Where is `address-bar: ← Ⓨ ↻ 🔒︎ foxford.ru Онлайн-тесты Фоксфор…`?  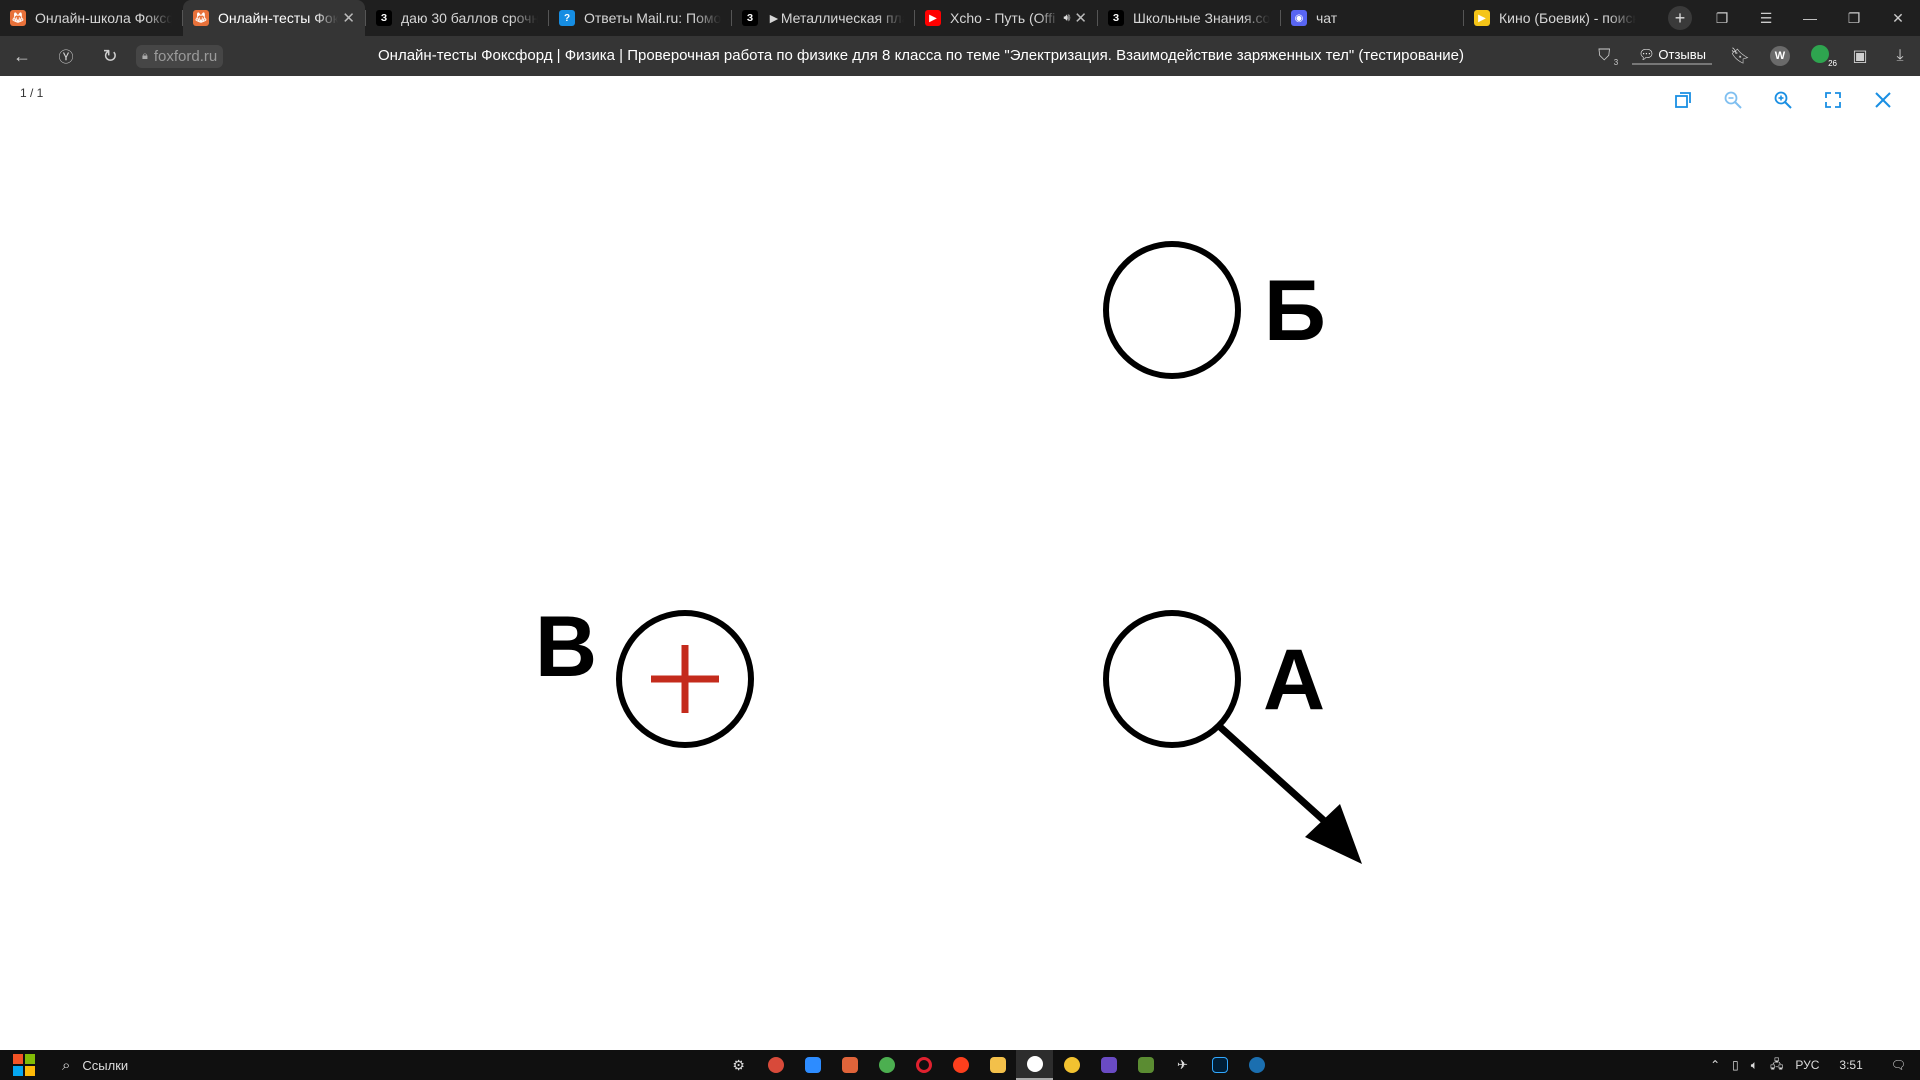
address-bar: ← Ⓨ ↻ 🔒︎ foxford.ru Онлайн-тесты Фоксфор… is located at coordinates (960, 56).